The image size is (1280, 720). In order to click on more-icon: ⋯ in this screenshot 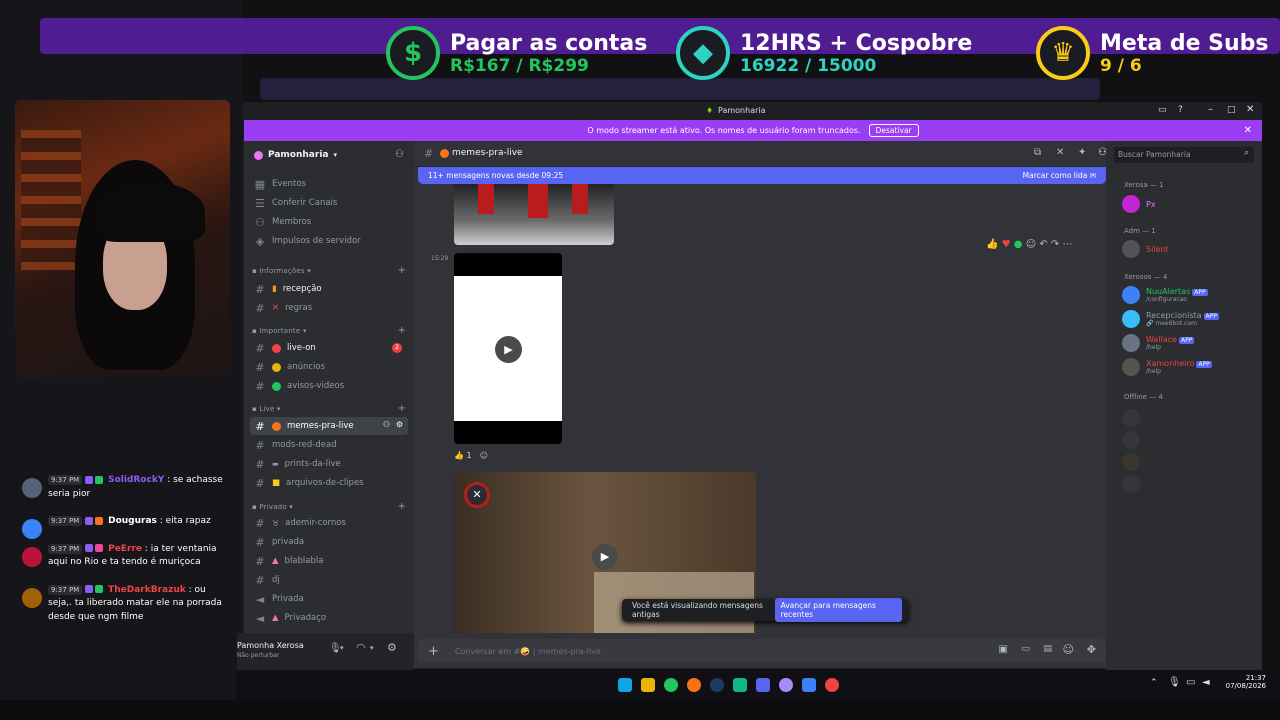, I will do `click(1068, 244)`.